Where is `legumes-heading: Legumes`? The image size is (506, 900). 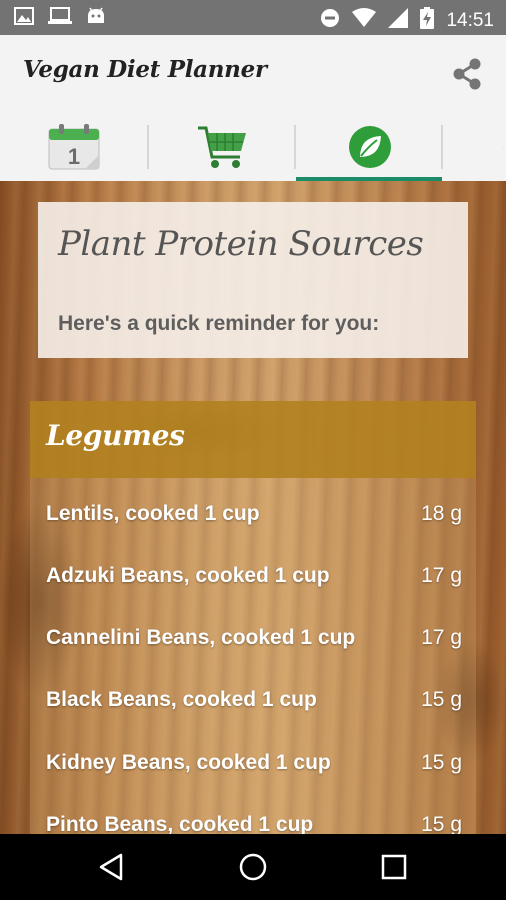 legumes-heading: Legumes is located at coordinates (115, 435).